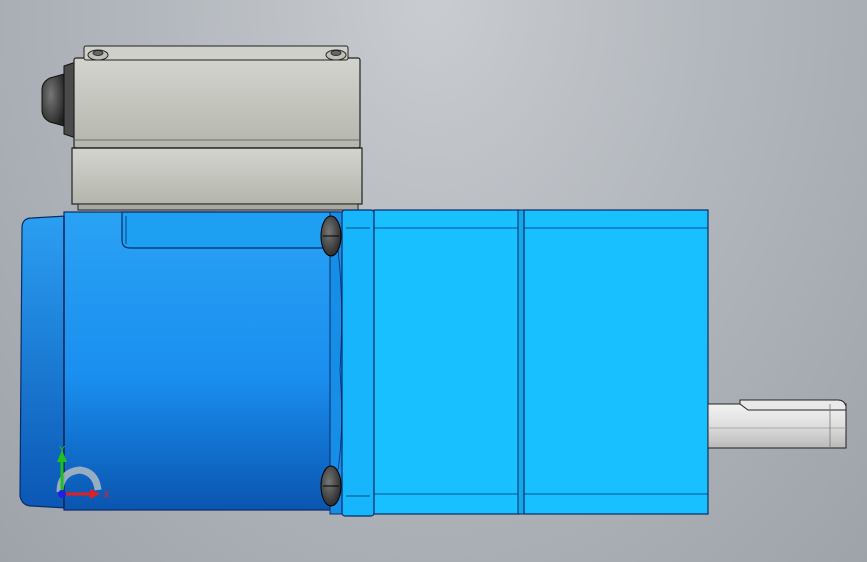 The width and height of the screenshot is (867, 562). I want to click on triad-z-axis, so click(62, 494).